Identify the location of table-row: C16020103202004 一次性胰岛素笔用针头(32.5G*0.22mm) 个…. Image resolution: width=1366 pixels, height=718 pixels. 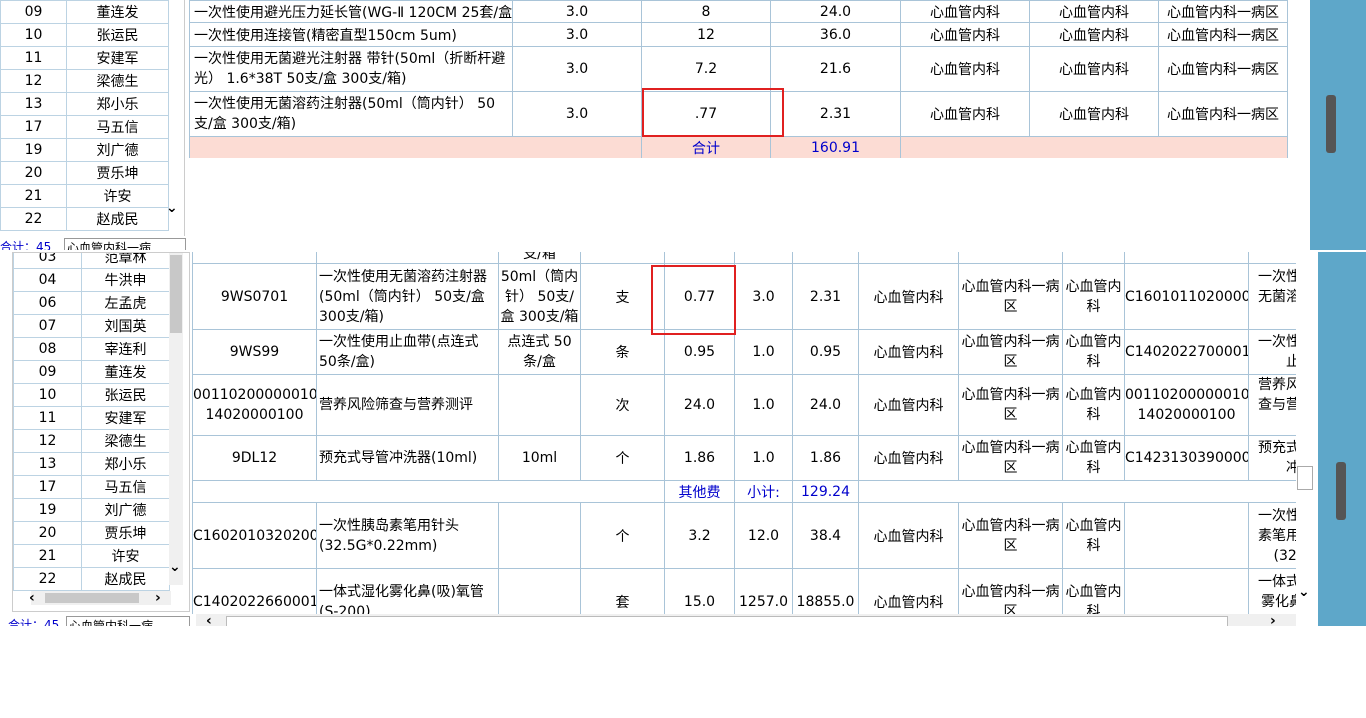
(744, 535).